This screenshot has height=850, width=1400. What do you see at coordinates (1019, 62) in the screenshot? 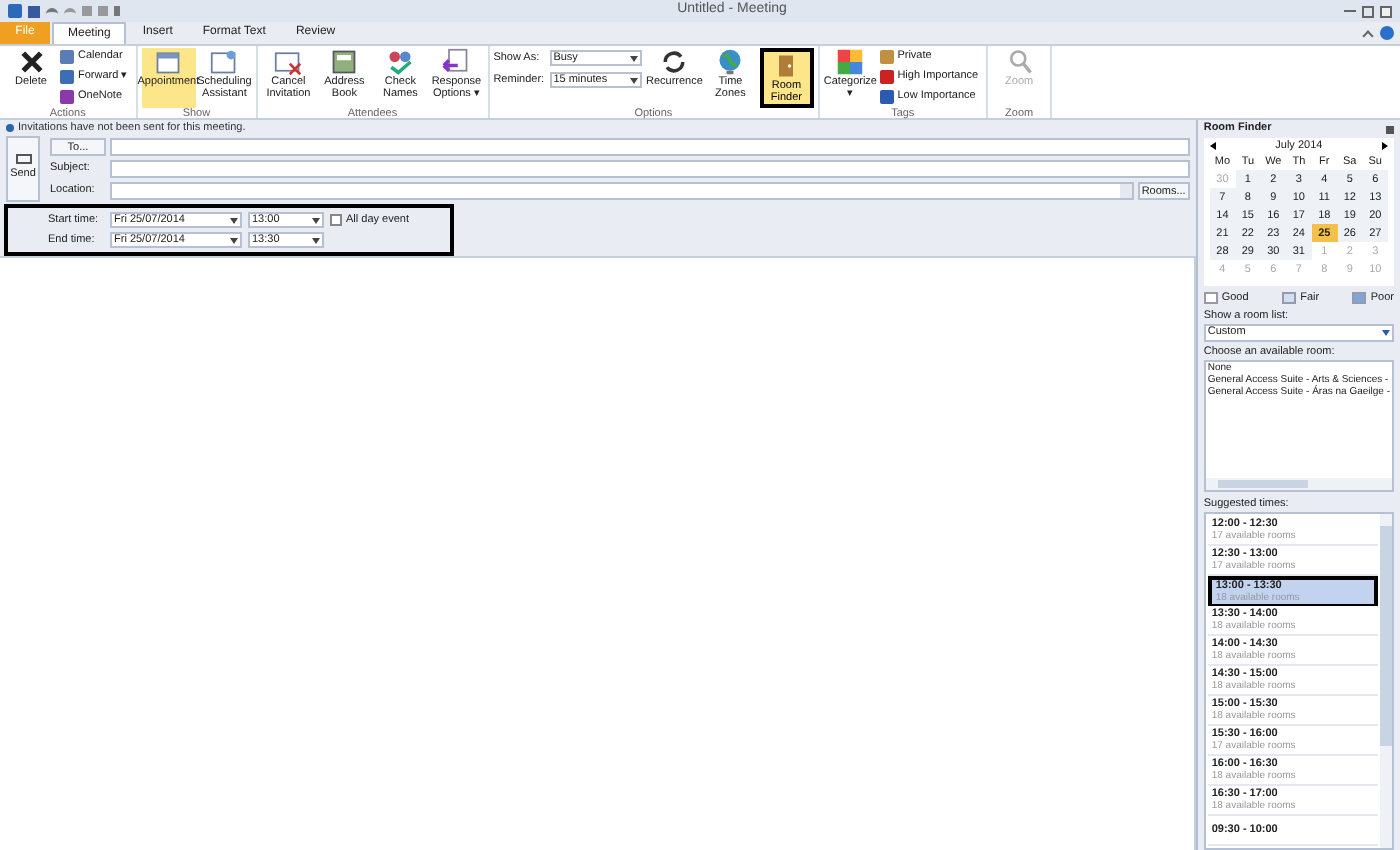
I see `magnifier-icon` at bounding box center [1019, 62].